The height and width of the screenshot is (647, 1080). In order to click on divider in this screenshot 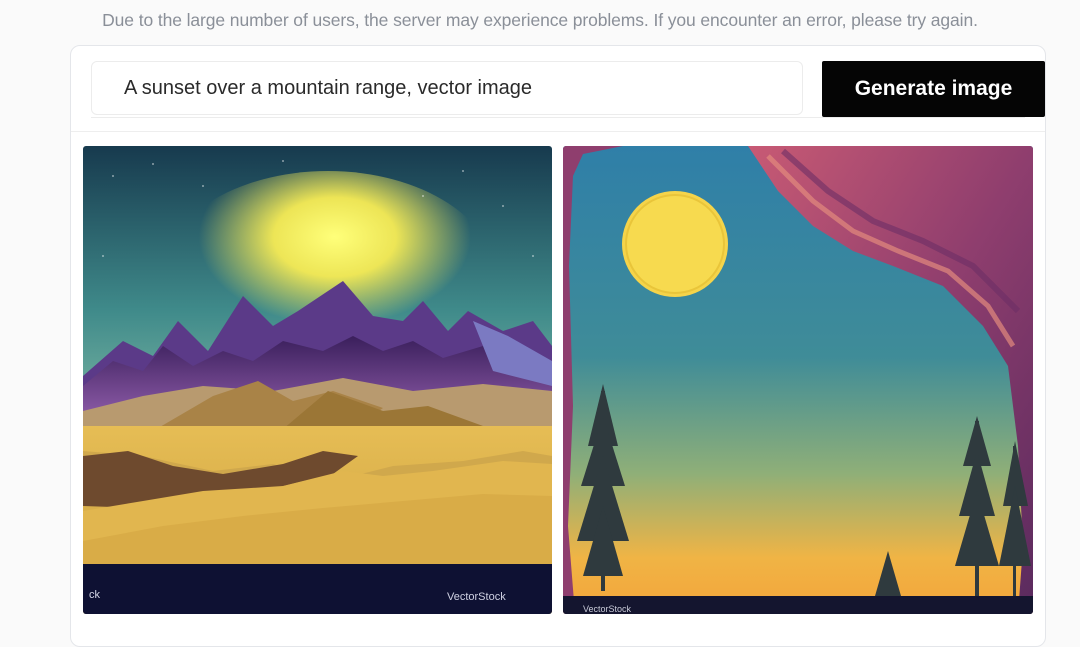, I will do `click(558, 131)`.